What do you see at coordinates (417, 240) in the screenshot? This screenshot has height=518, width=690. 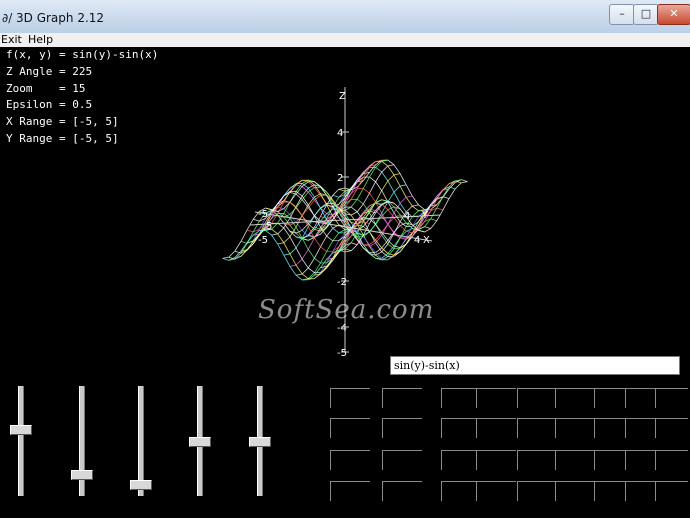 I see `x-tick-label: 4` at bounding box center [417, 240].